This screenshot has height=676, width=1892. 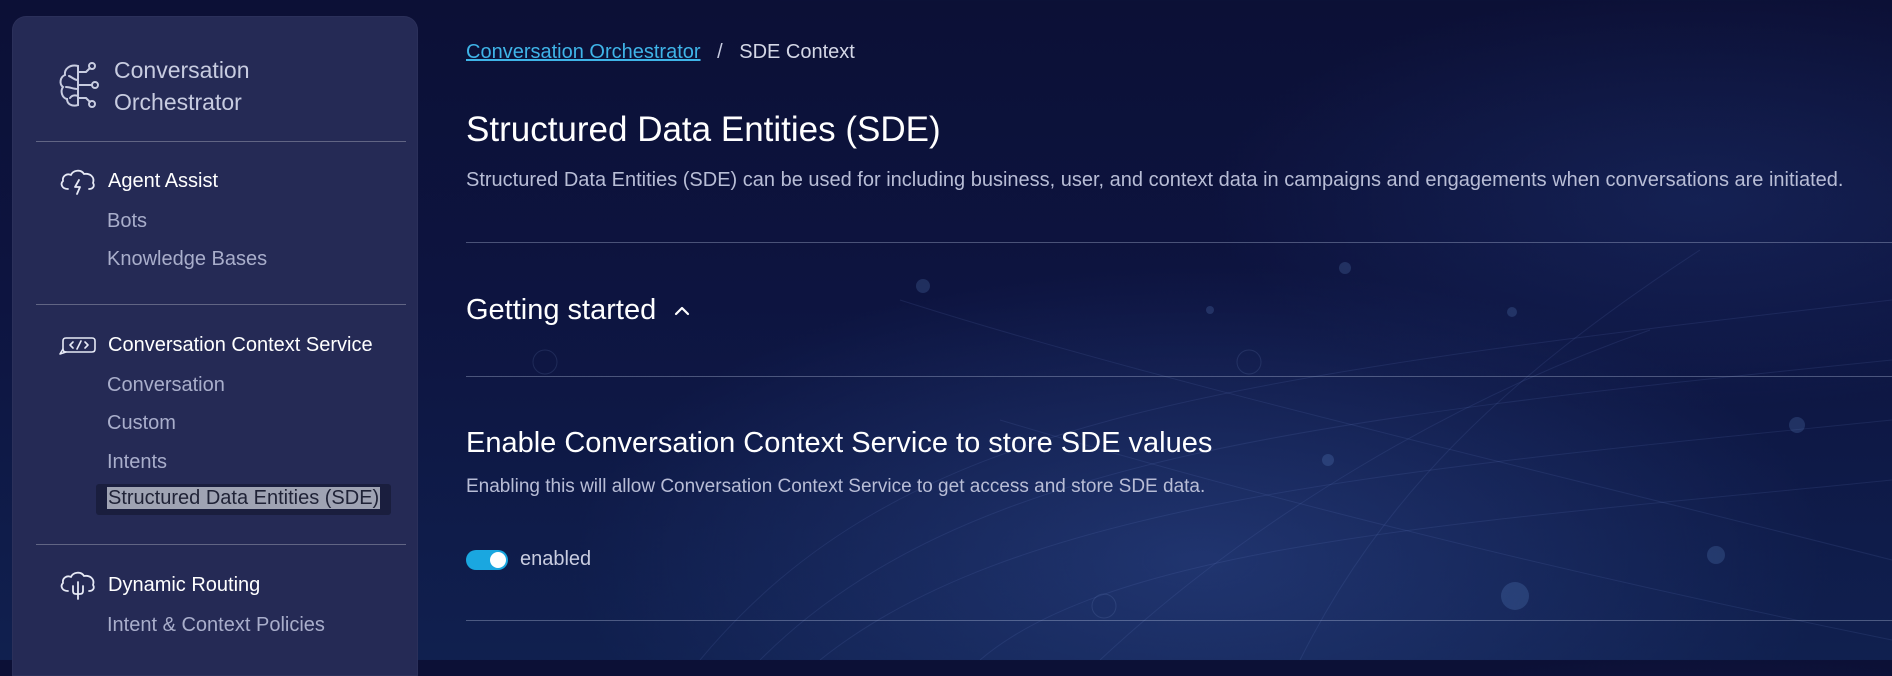 What do you see at coordinates (137, 462) in the screenshot?
I see `sidebar-item-intents: Intents` at bounding box center [137, 462].